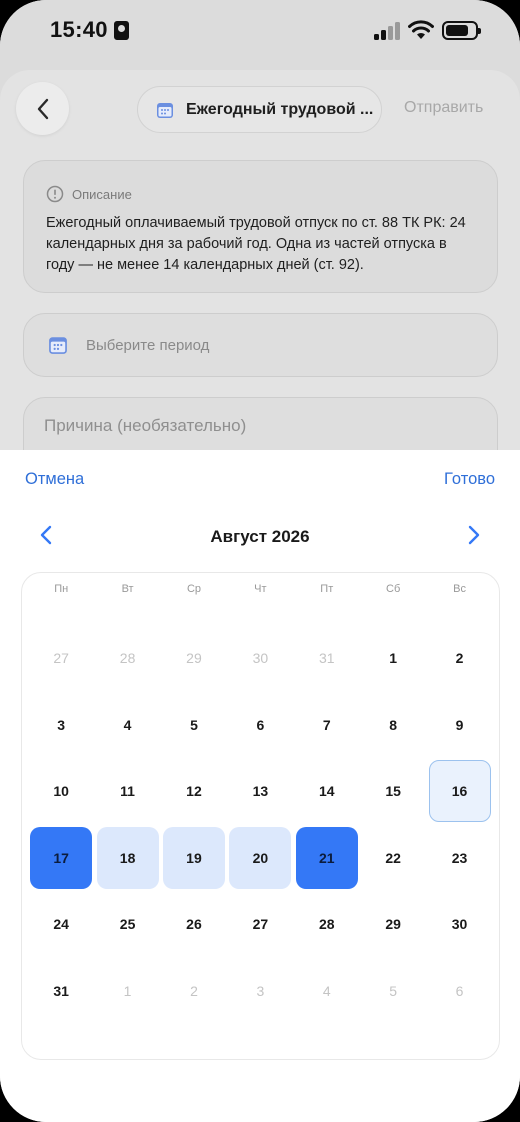 Image resolution: width=520 pixels, height=1122 pixels. What do you see at coordinates (127, 924) in the screenshot?
I see `calendar-day: 25` at bounding box center [127, 924].